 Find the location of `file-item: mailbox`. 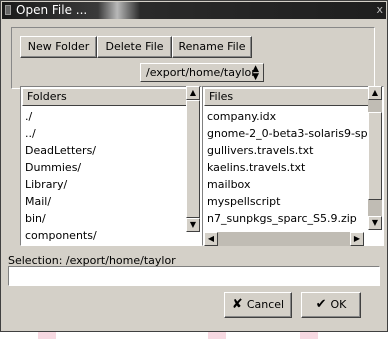

file-item: mailbox is located at coordinates (295, 184).